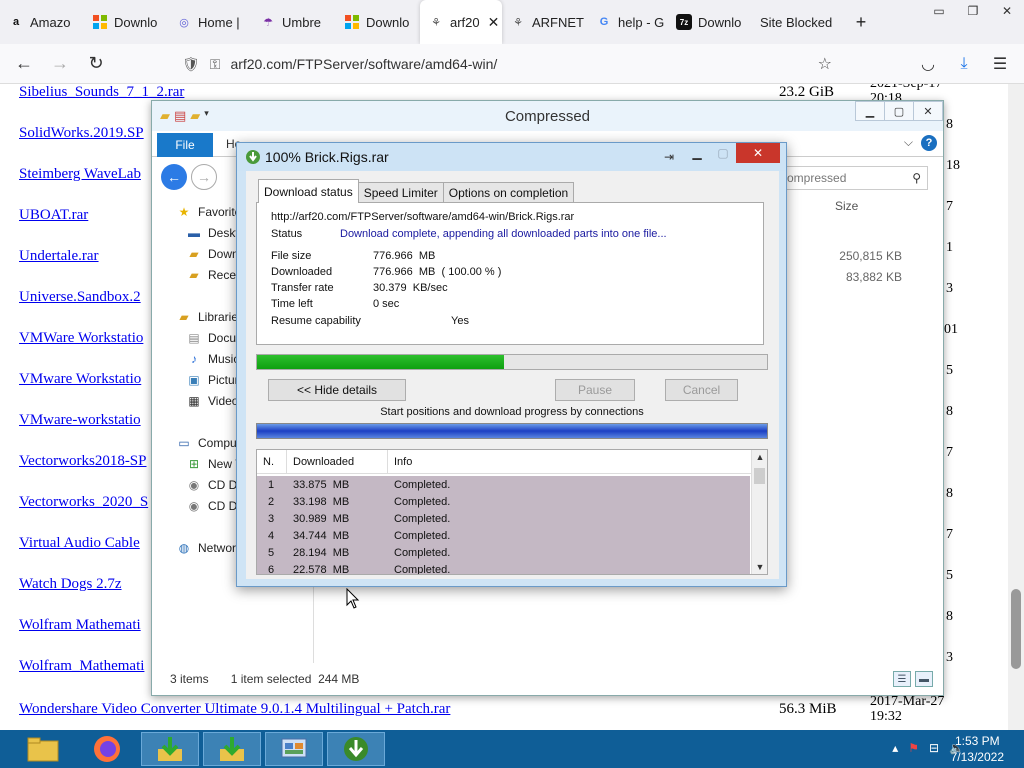  I want to click on file-link: Watch Dogs 2.7z, so click(70, 584).